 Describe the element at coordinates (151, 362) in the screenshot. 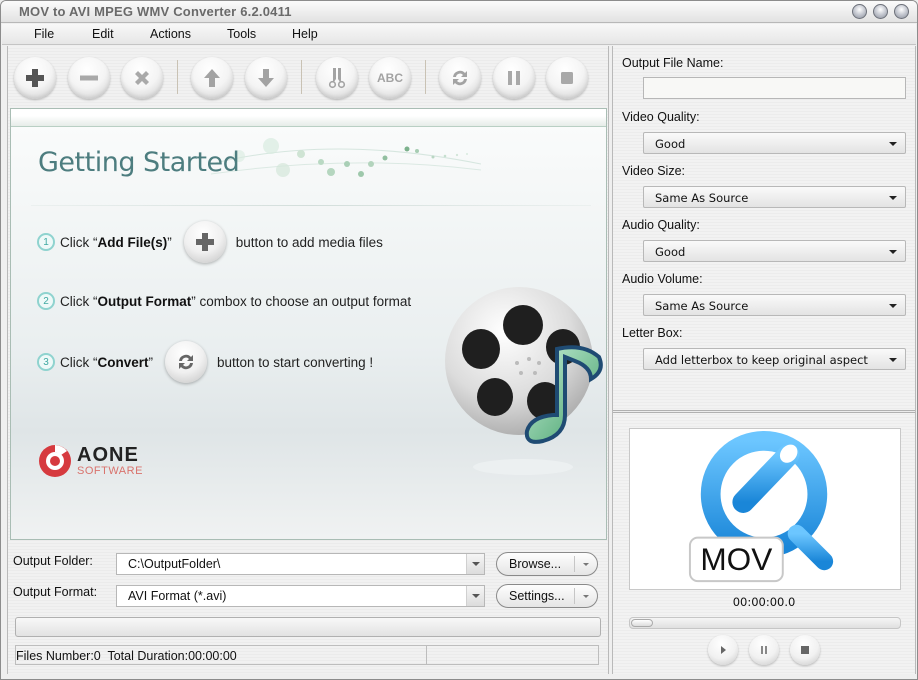

I see `step-suffix: ”` at that location.